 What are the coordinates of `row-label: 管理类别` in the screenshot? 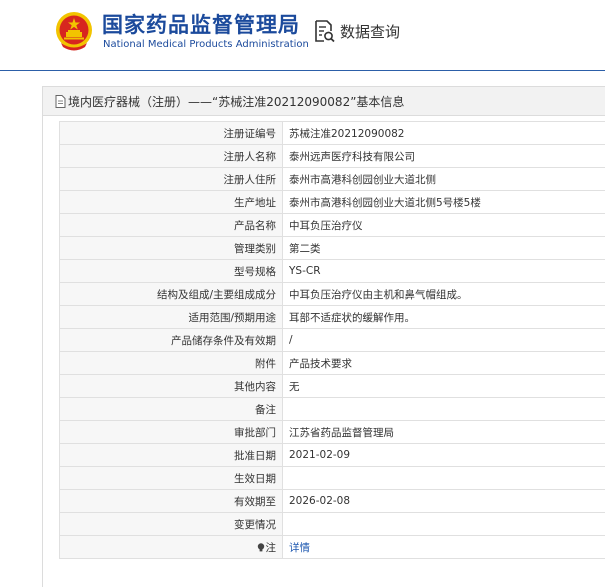 It's located at (171, 248).